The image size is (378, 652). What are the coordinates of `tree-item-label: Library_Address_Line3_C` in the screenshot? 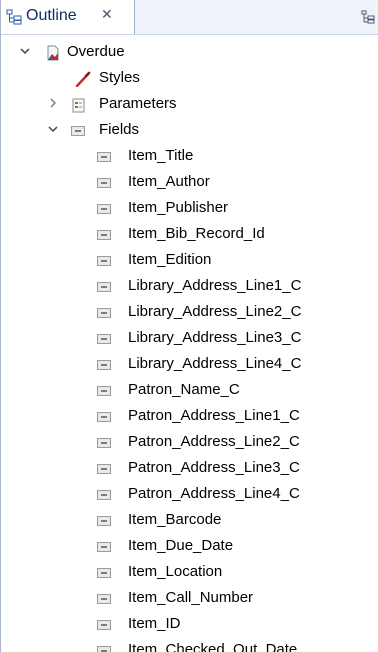 It's located at (215, 337).